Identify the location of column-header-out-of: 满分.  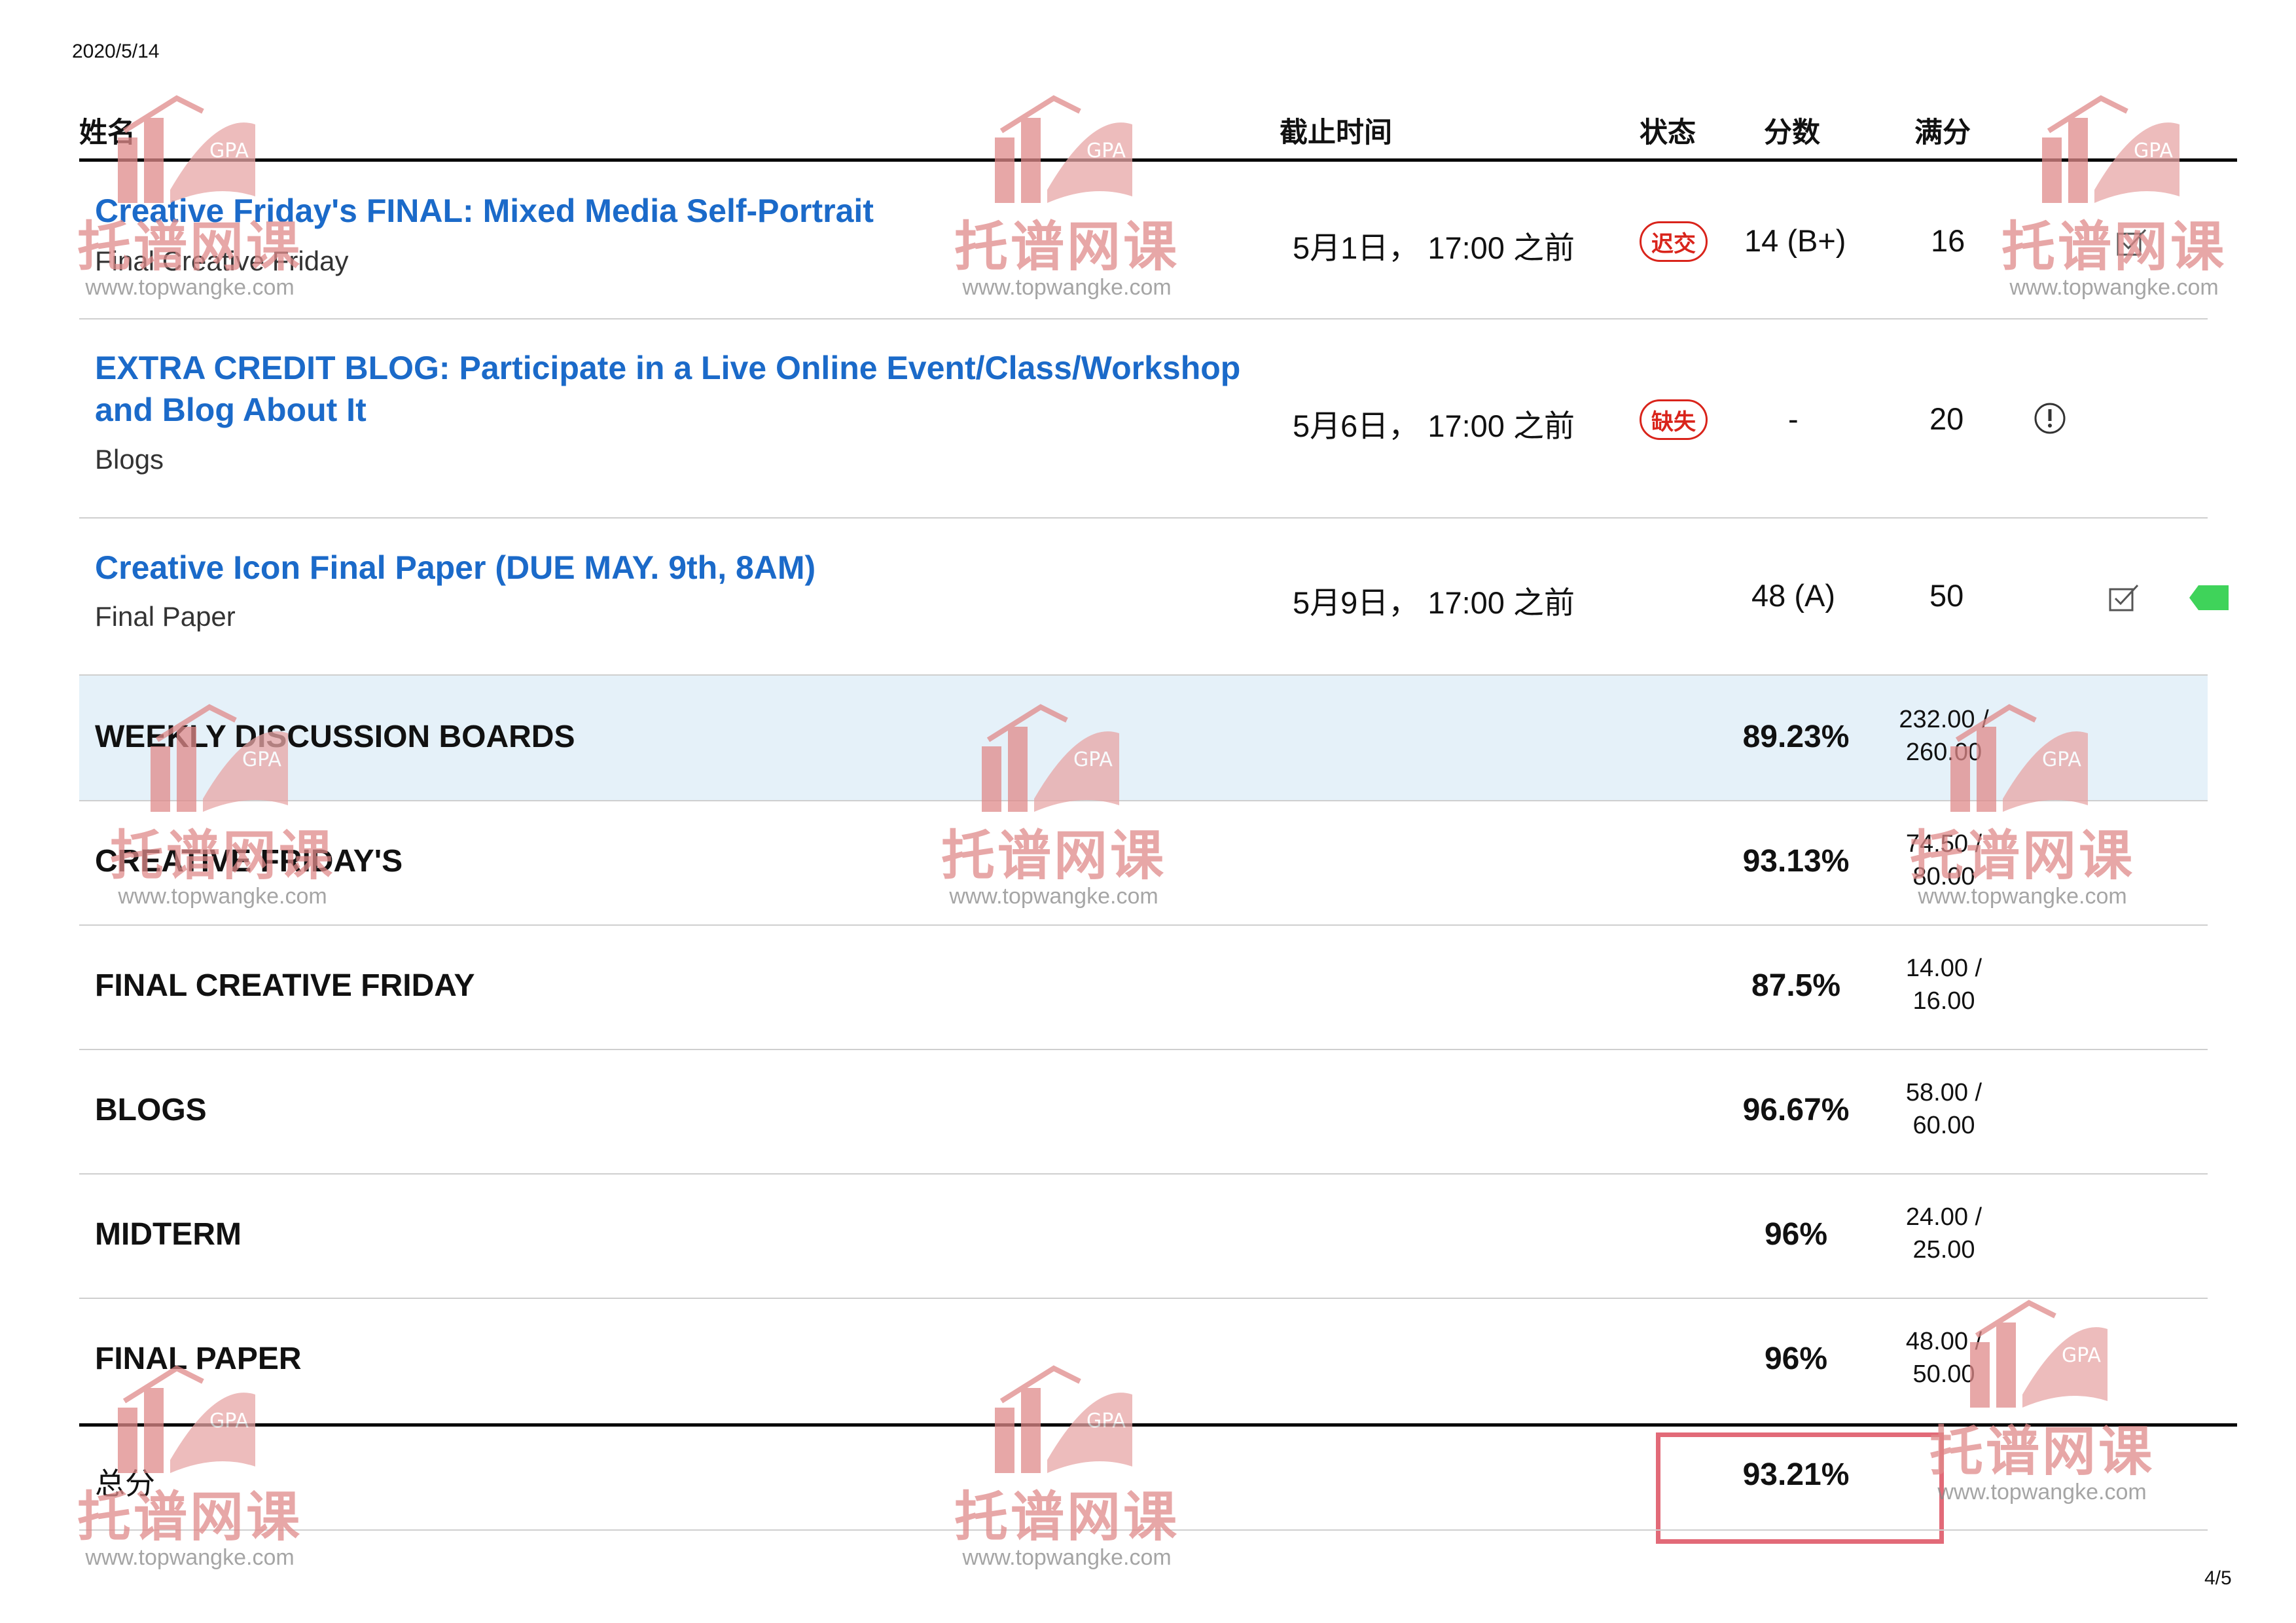
(1942, 130).